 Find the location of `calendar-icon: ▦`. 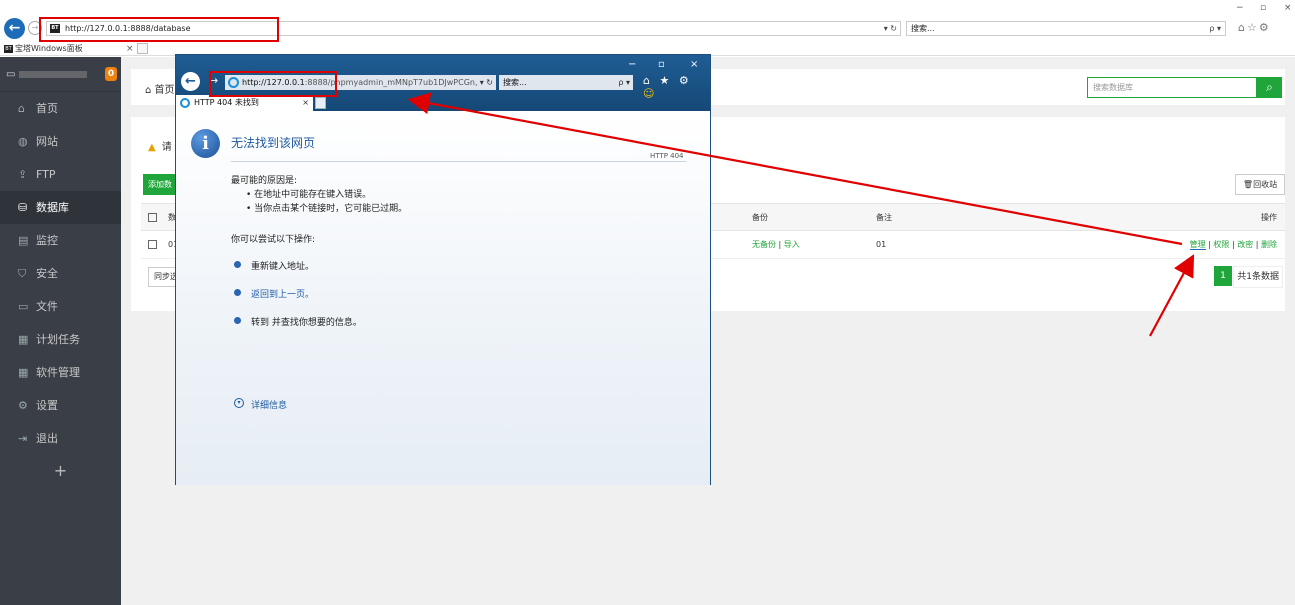

calendar-icon: ▦ is located at coordinates (23, 339).